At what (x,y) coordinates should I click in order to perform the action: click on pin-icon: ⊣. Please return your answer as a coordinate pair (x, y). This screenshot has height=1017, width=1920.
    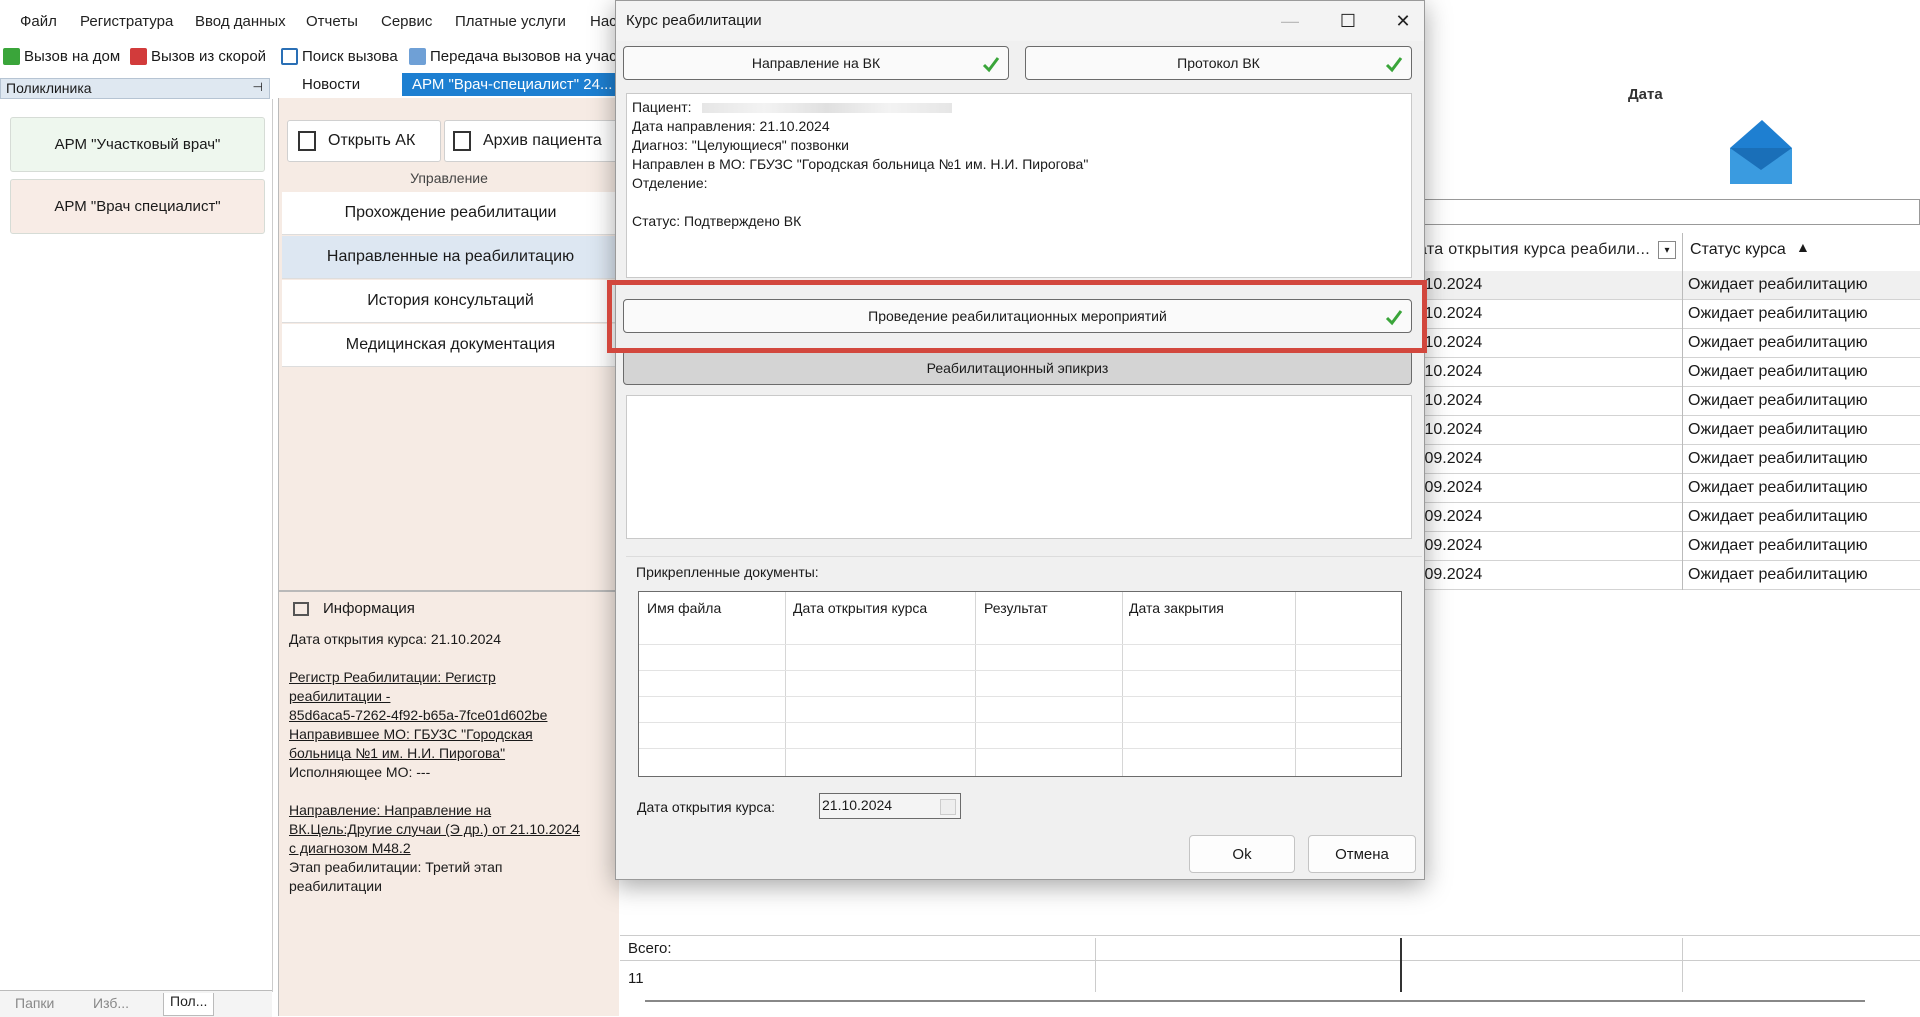
    Looking at the image, I should click on (258, 87).